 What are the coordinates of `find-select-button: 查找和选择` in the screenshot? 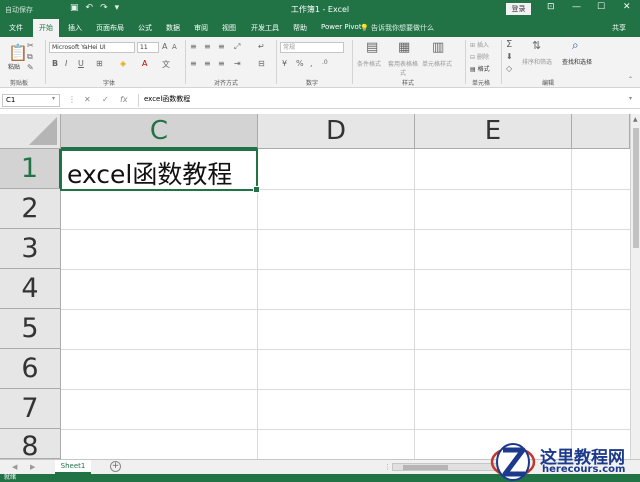 It's located at (577, 61).